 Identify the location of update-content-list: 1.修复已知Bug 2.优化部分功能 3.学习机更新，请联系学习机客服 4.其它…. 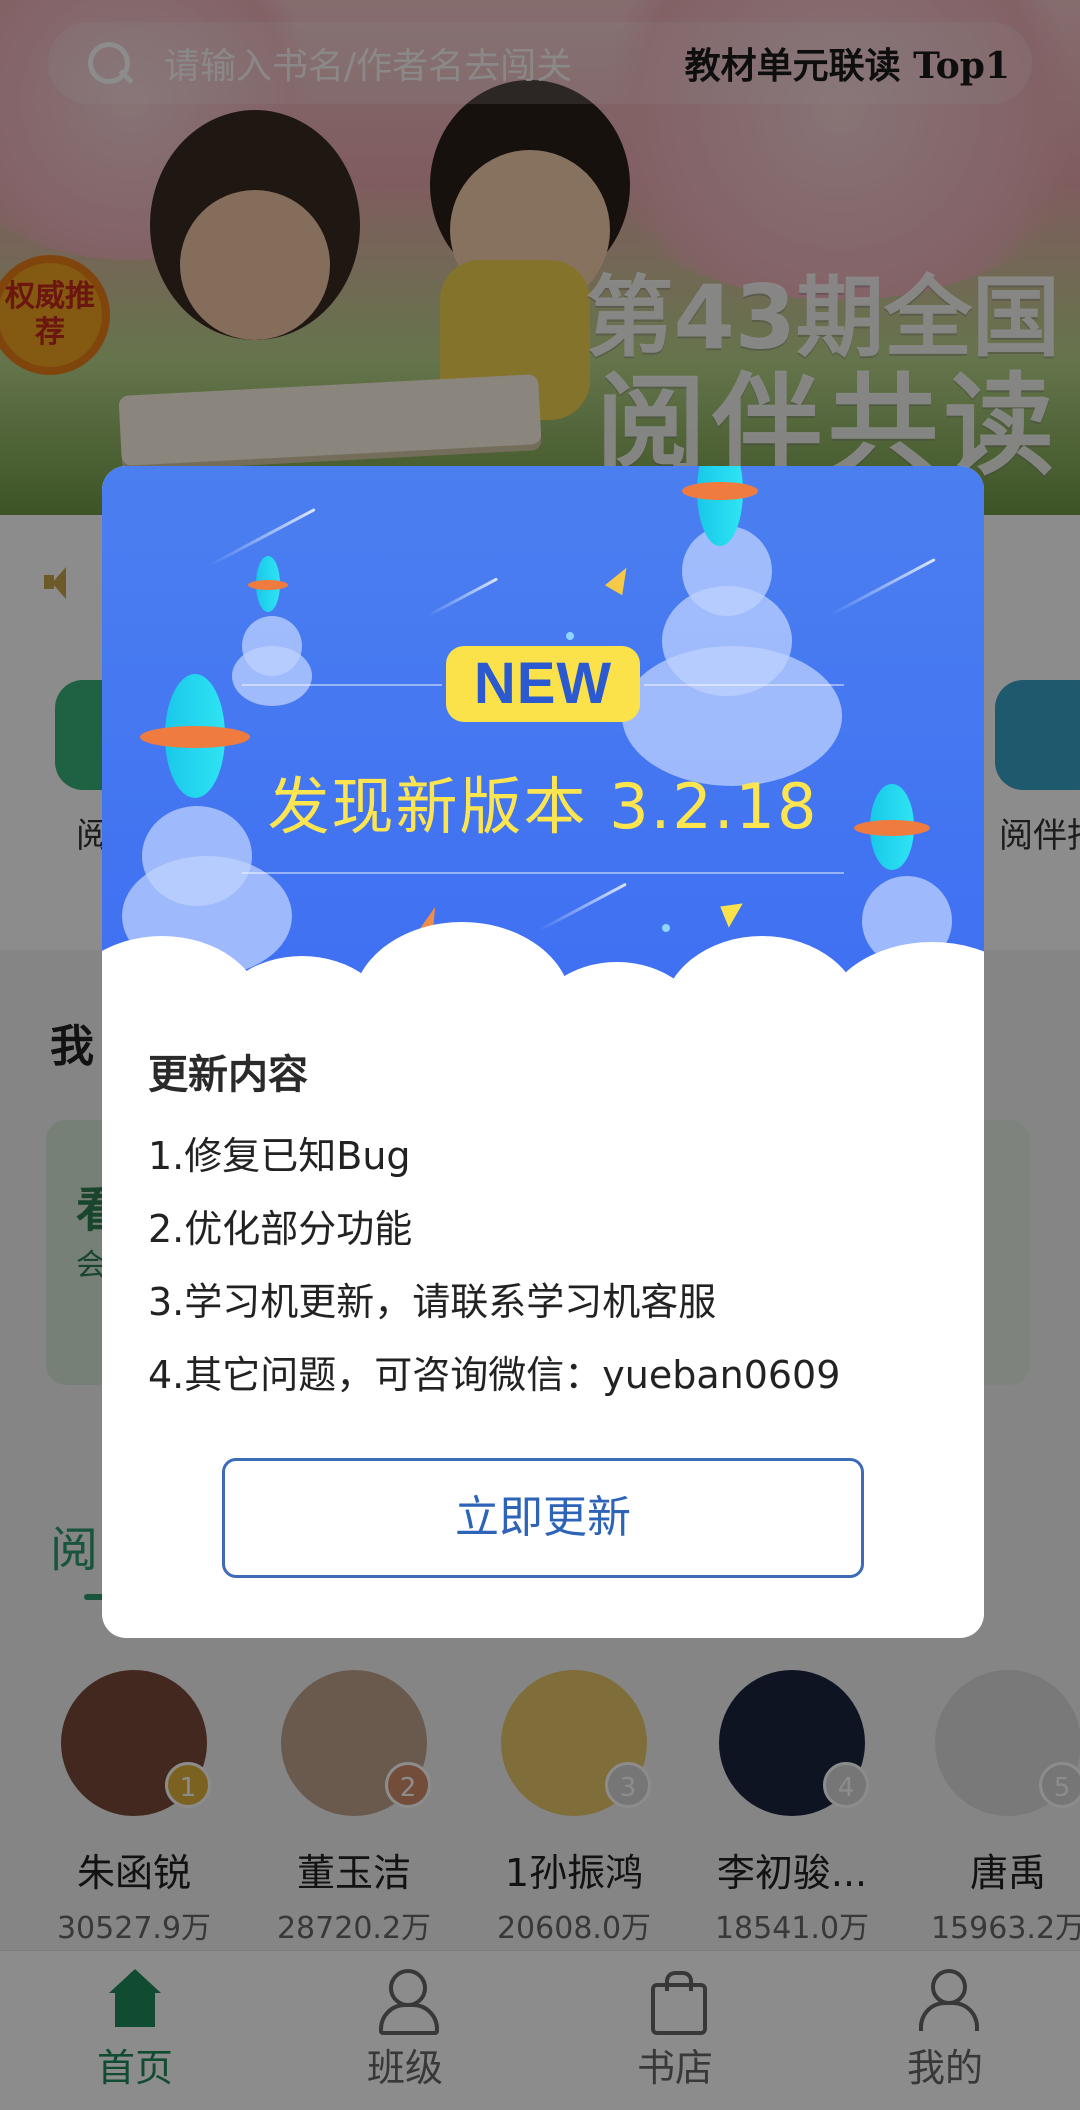
(494, 1266).